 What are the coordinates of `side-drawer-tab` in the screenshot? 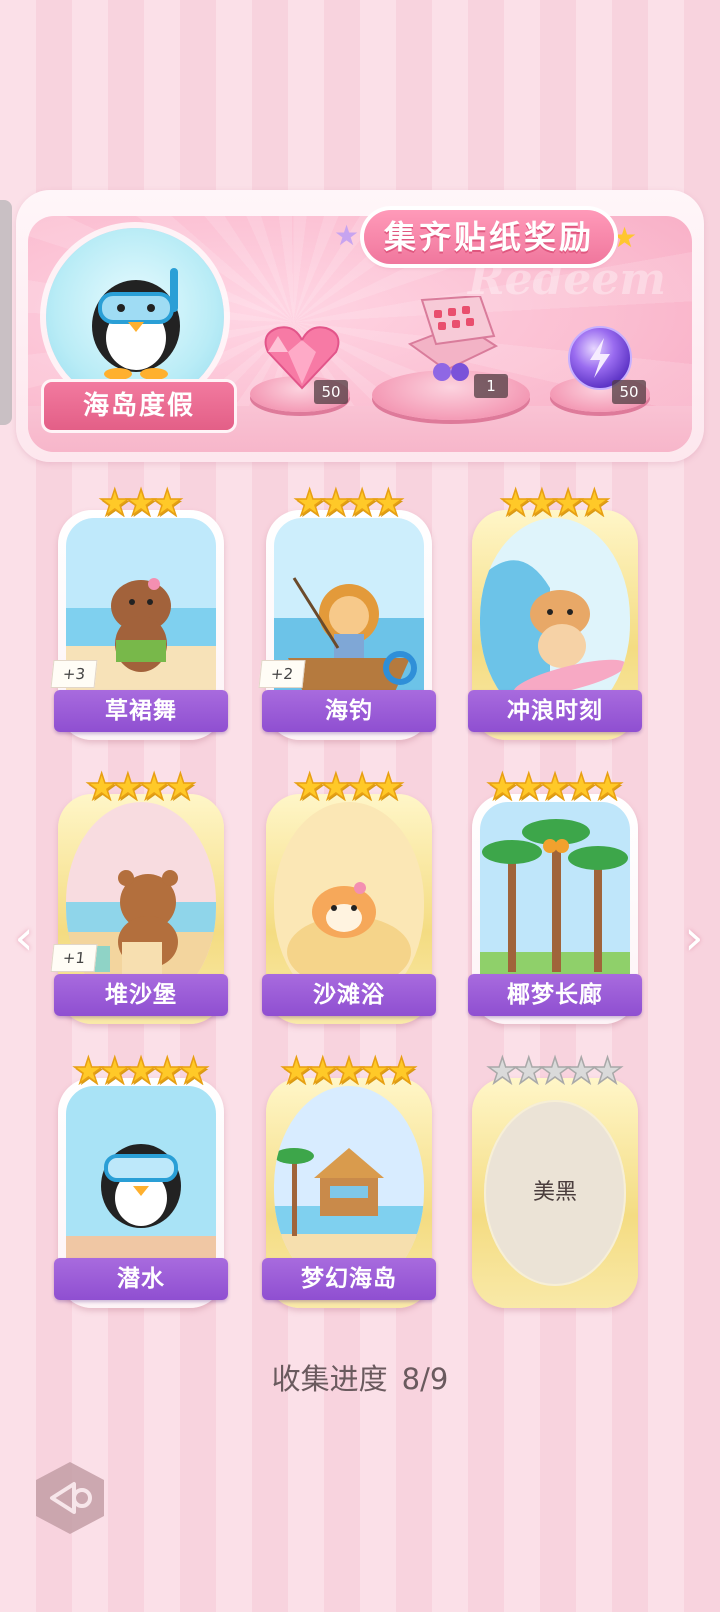 It's located at (6, 312).